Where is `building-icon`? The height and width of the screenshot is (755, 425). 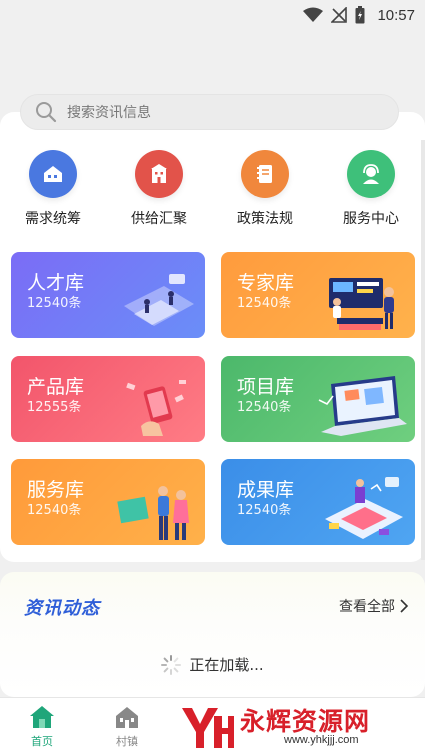
building-icon is located at coordinates (159, 174).